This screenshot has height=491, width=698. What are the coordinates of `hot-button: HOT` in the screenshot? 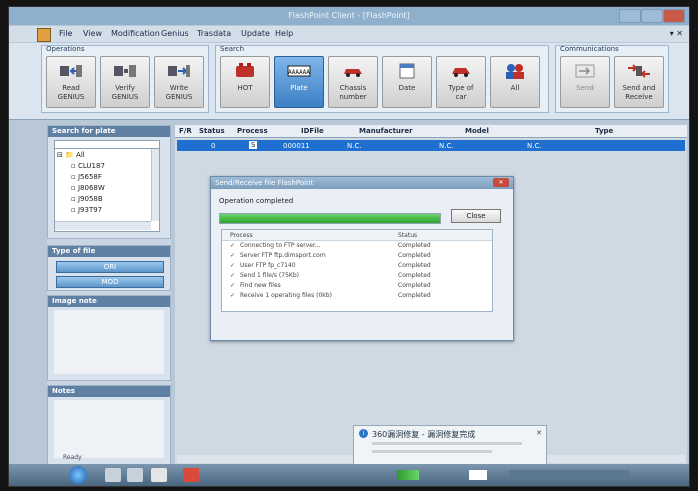 It's located at (245, 82).